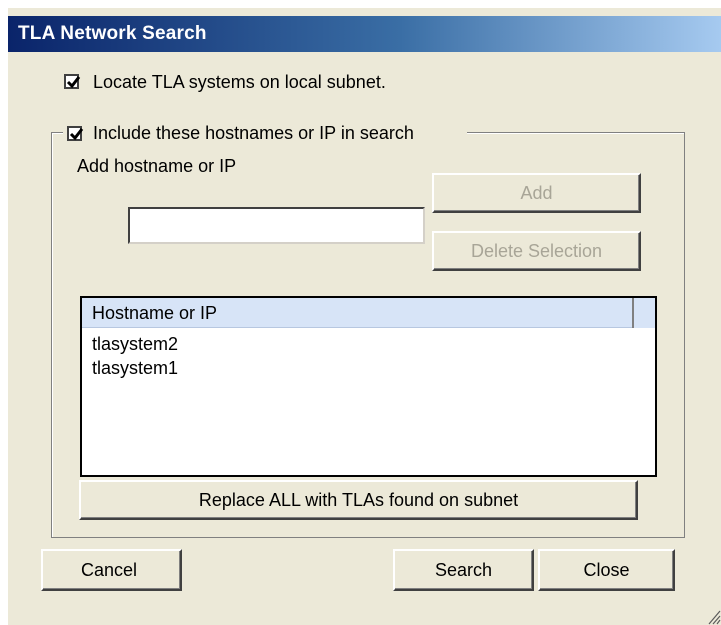  What do you see at coordinates (606, 570) in the screenshot?
I see `close-button: Close` at bounding box center [606, 570].